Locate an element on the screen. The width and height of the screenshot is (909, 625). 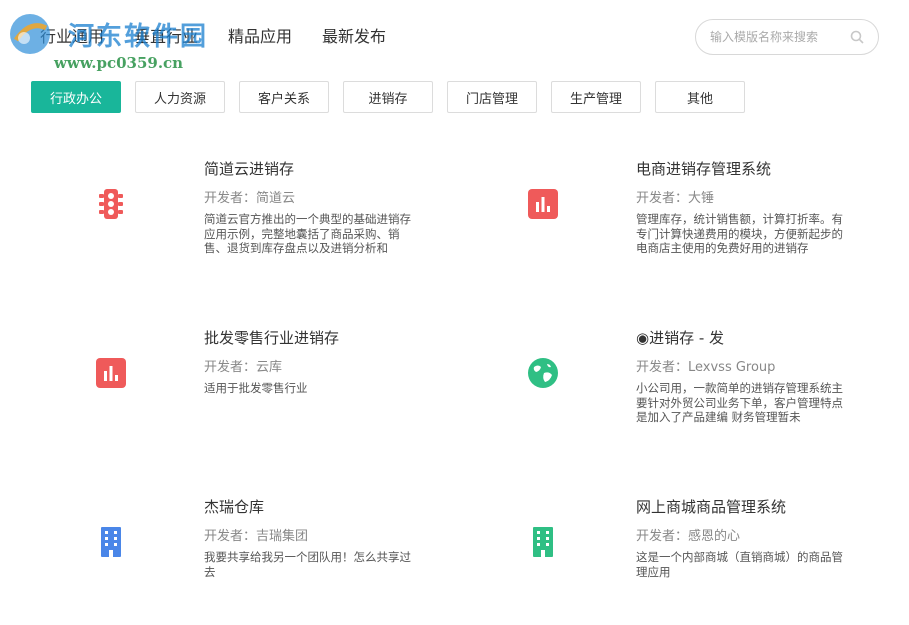
category-hr: 人力资源 is located at coordinates (180, 97).